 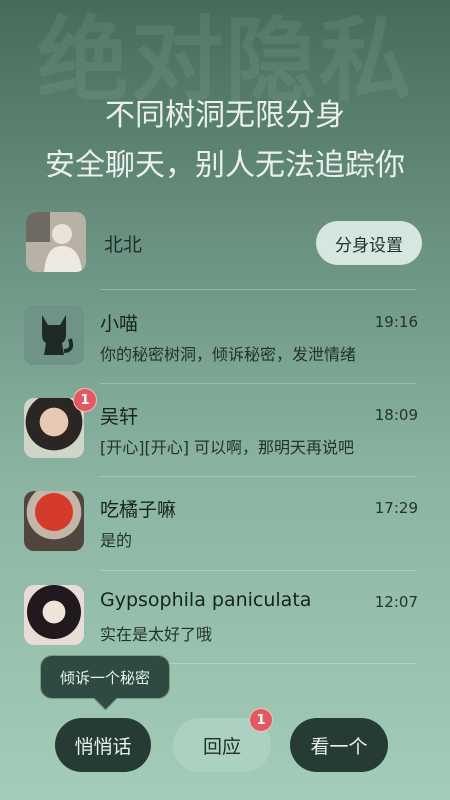 What do you see at coordinates (58, 335) in the screenshot?
I see `cat-icon` at bounding box center [58, 335].